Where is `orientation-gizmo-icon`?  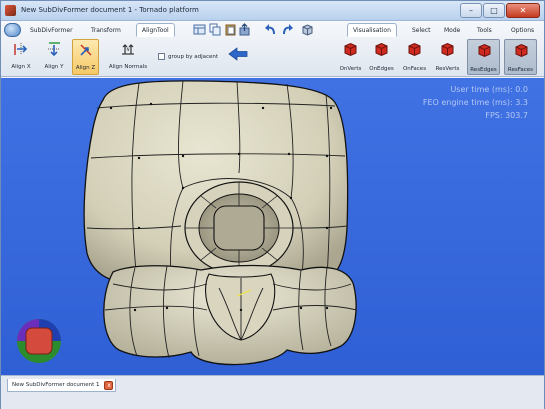 orientation-gizmo-icon is located at coordinates (39, 341).